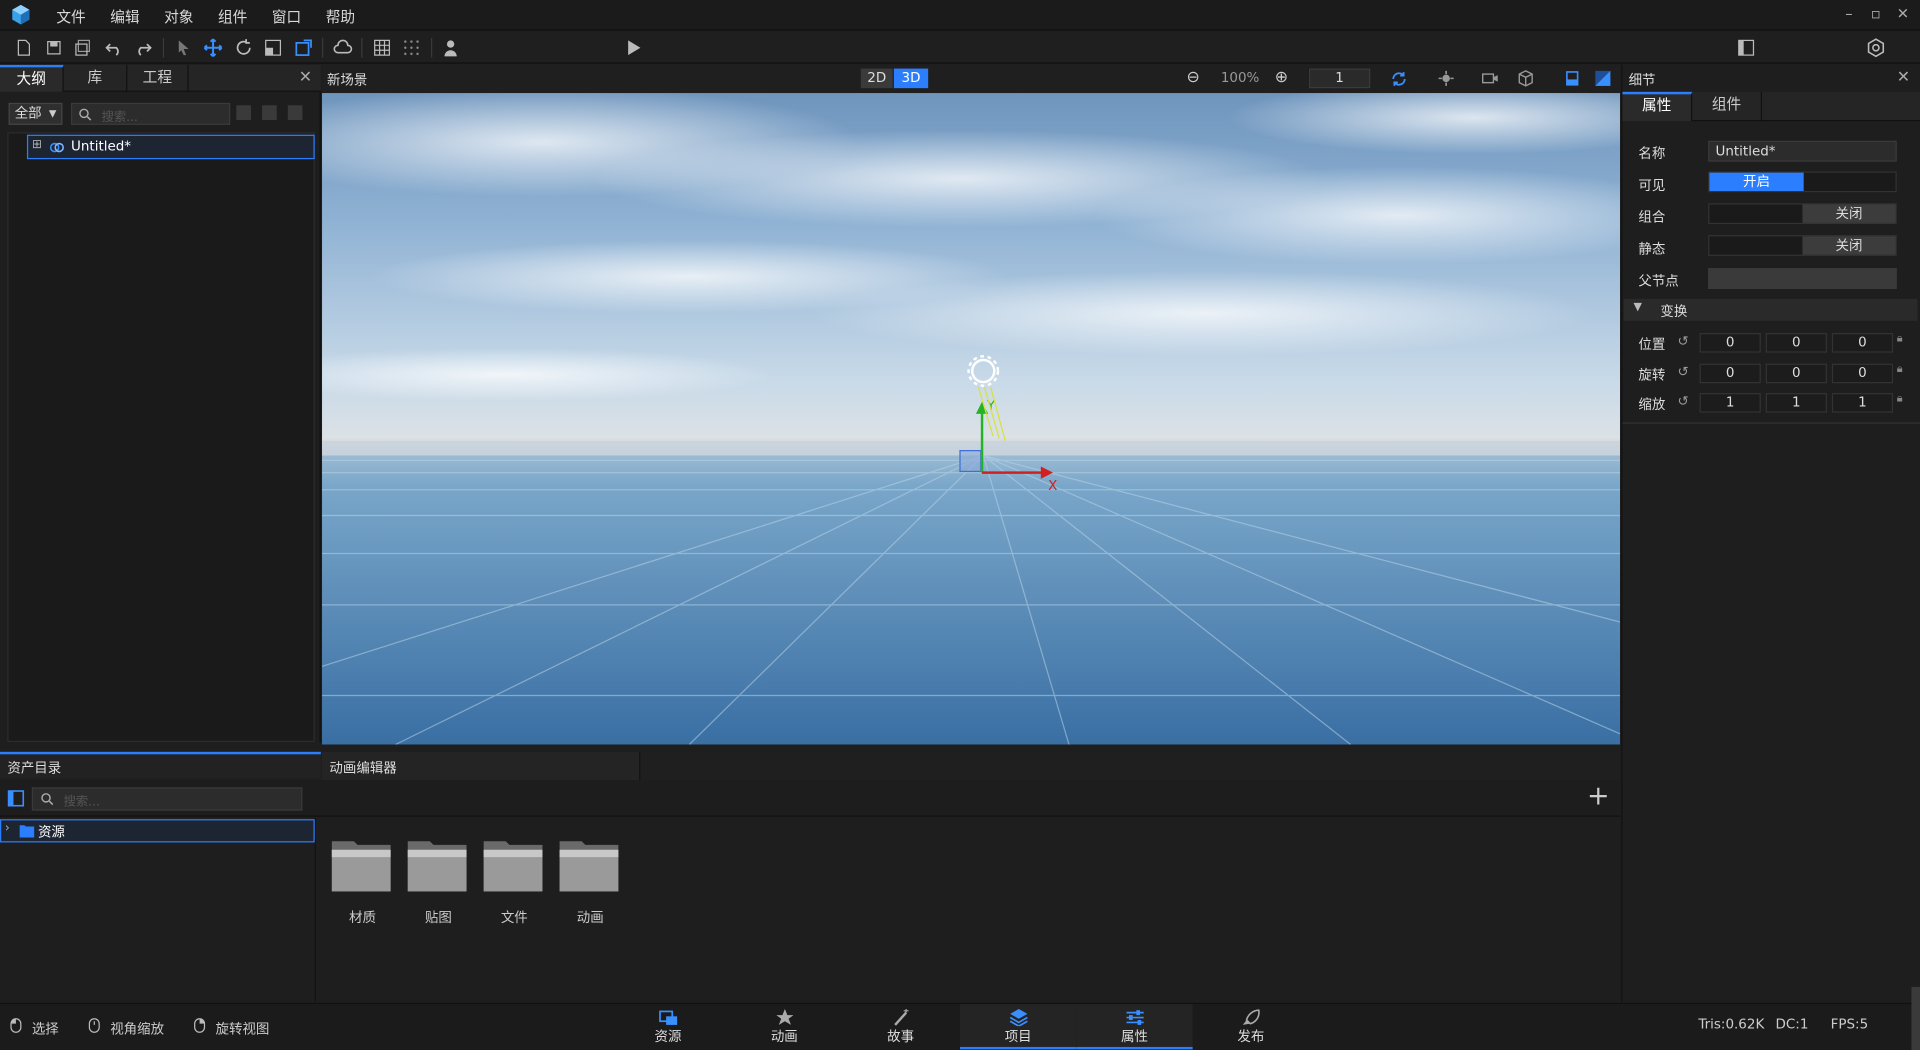 This screenshot has width=1920, height=1050. I want to click on tab-project: 工程, so click(158, 78).